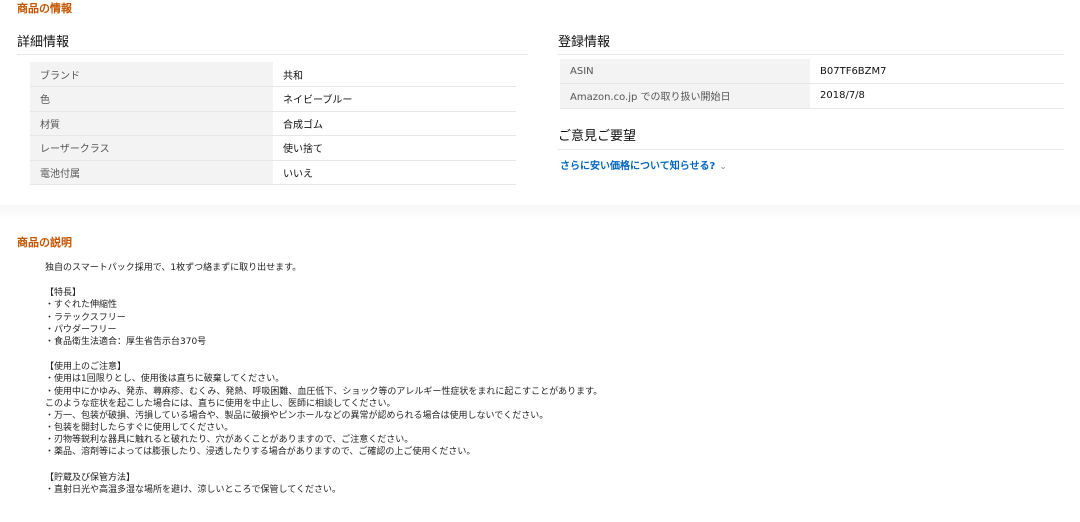  What do you see at coordinates (193, 489) in the screenshot?
I see `description-line: ・直射日光や高温多湿な場所を避け、涼しいところで保管してください。` at bounding box center [193, 489].